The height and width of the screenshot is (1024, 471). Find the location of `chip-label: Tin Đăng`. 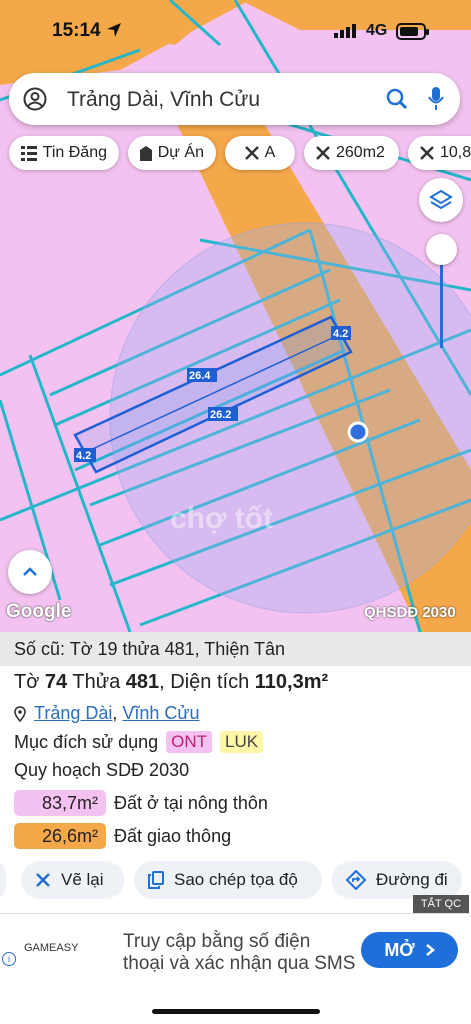

chip-label: Tin Đăng is located at coordinates (74, 152).